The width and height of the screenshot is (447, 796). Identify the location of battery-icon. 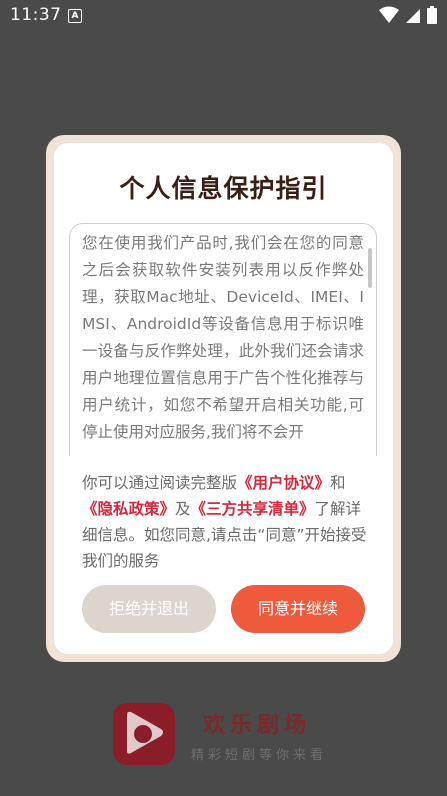
(432, 15).